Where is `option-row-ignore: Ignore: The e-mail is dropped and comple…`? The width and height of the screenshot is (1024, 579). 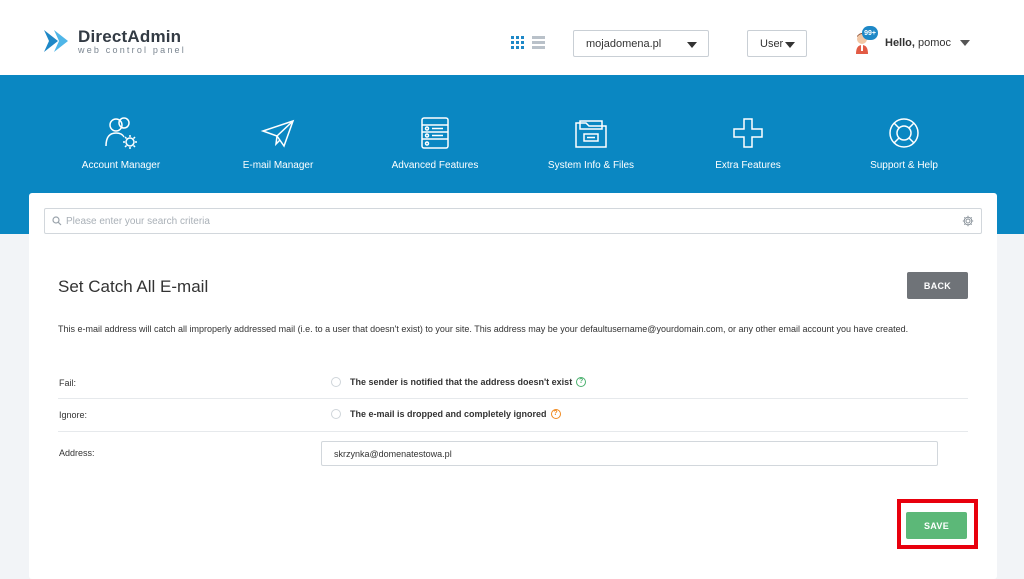
option-row-ignore: Ignore: The e-mail is dropped and comple… is located at coordinates (513, 415).